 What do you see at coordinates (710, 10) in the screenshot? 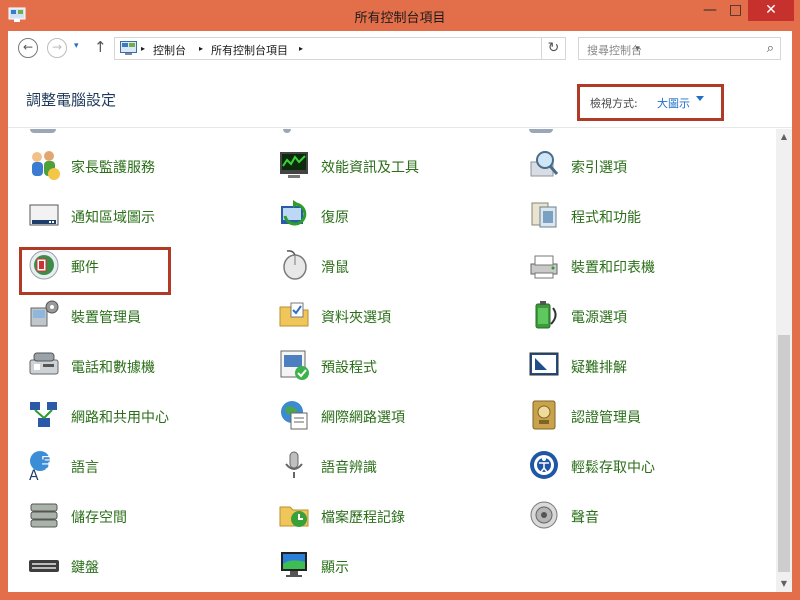
I see `minimize-button: —` at bounding box center [710, 10].